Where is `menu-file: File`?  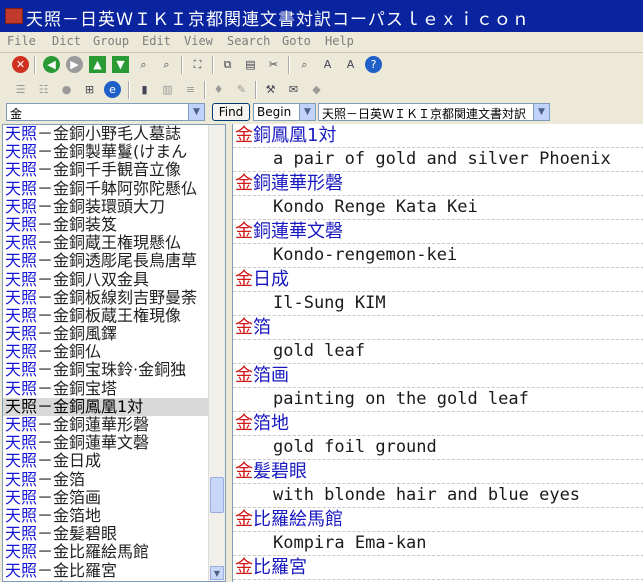 menu-file: File is located at coordinates (21, 41).